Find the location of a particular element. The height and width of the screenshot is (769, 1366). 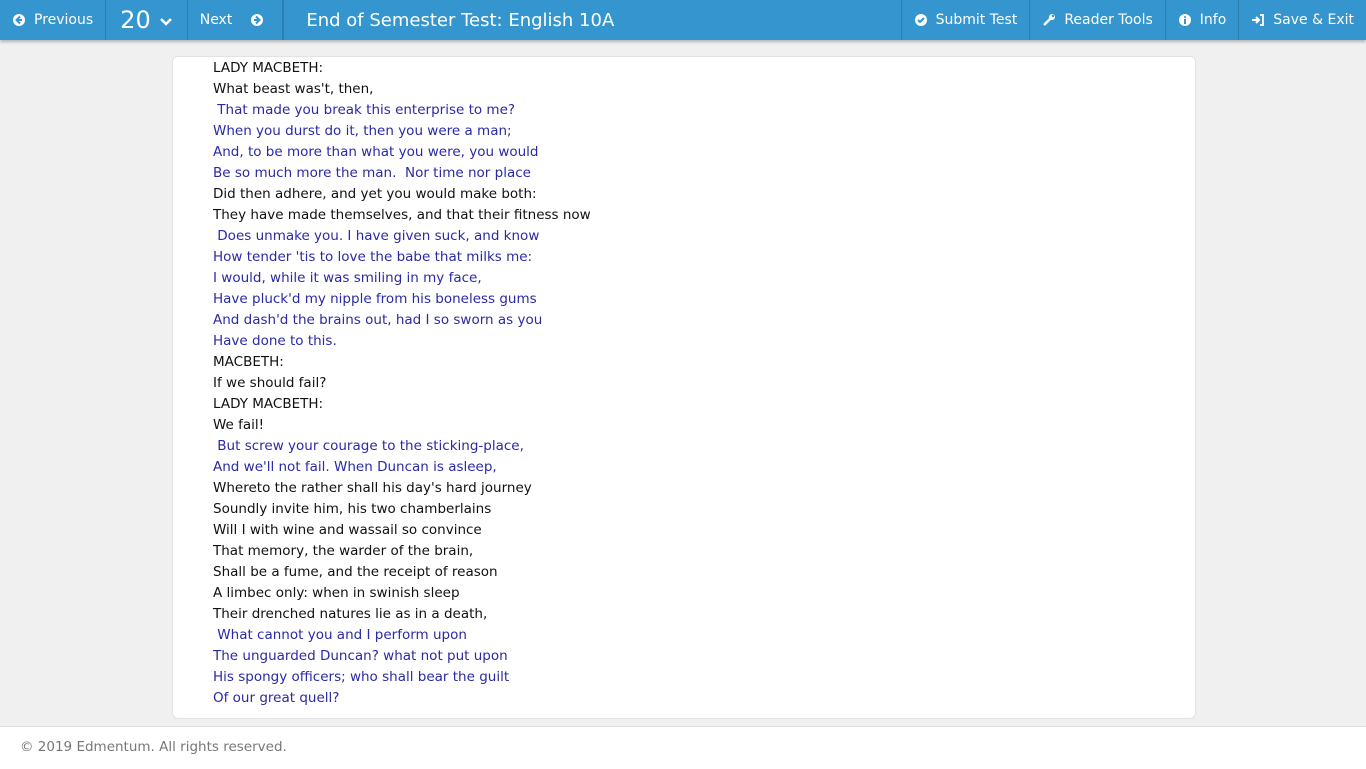

passage-line: MACBETH: is located at coordinates (248, 362).